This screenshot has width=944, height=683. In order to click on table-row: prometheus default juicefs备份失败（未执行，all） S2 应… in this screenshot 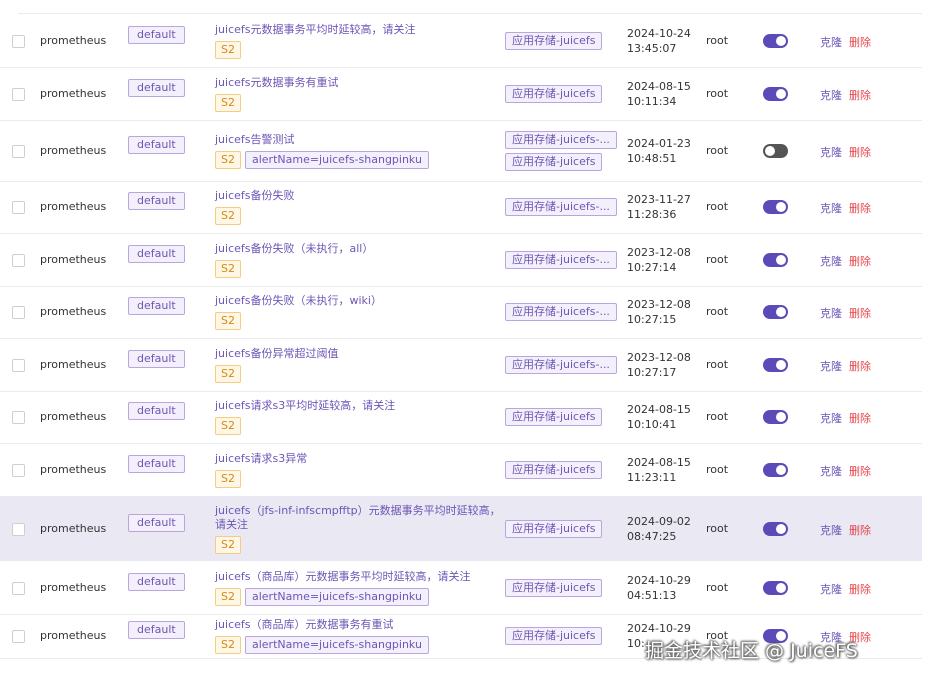, I will do `click(461, 260)`.